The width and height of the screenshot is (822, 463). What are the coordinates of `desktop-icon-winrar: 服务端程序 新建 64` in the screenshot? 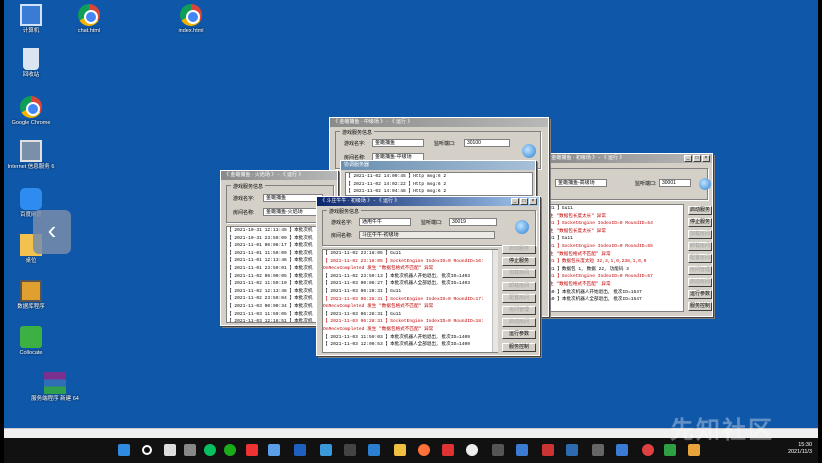 It's located at (55, 387).